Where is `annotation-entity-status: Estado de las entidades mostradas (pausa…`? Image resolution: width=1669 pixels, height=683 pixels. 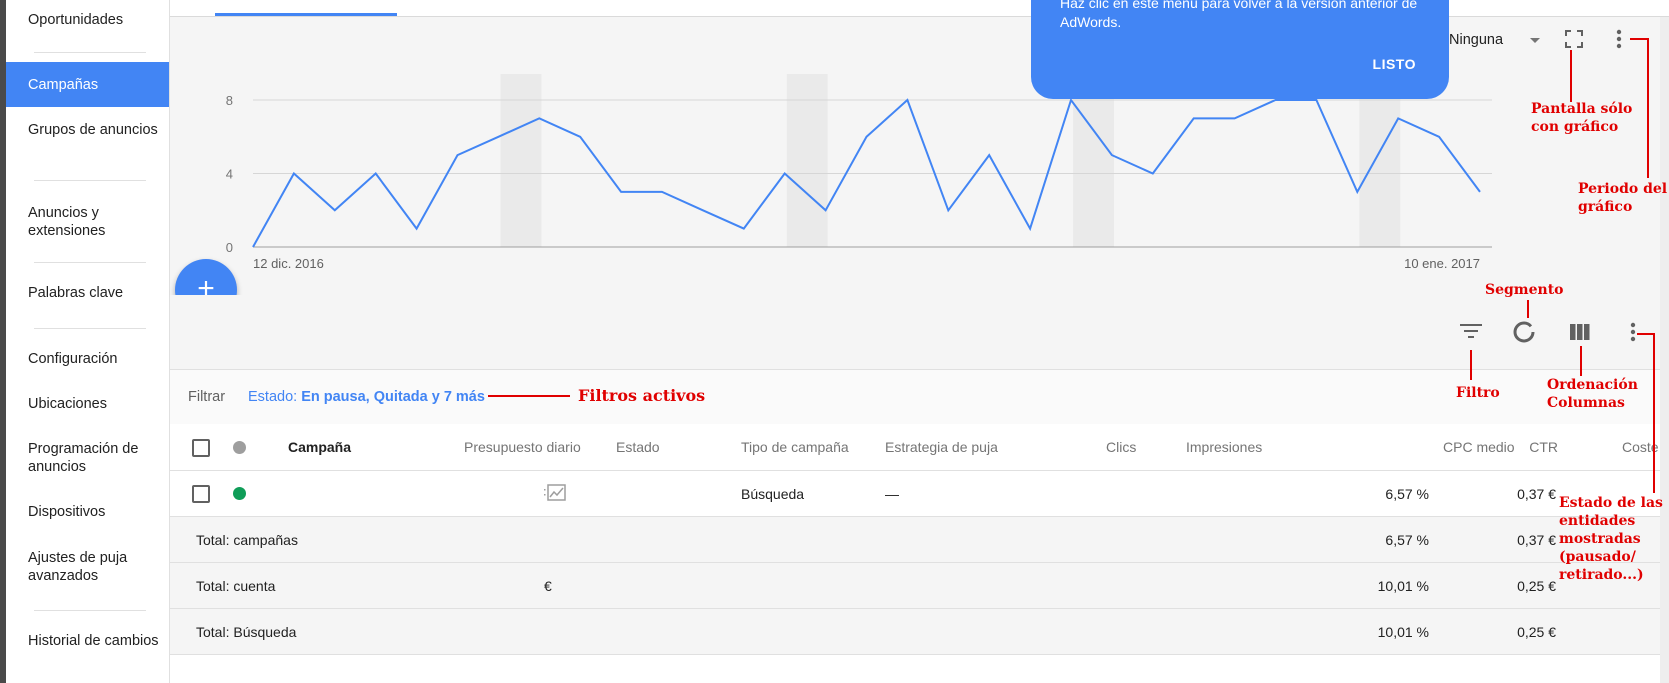
annotation-entity-status: Estado de las entidades mostradas (pausa… is located at coordinates (1611, 539).